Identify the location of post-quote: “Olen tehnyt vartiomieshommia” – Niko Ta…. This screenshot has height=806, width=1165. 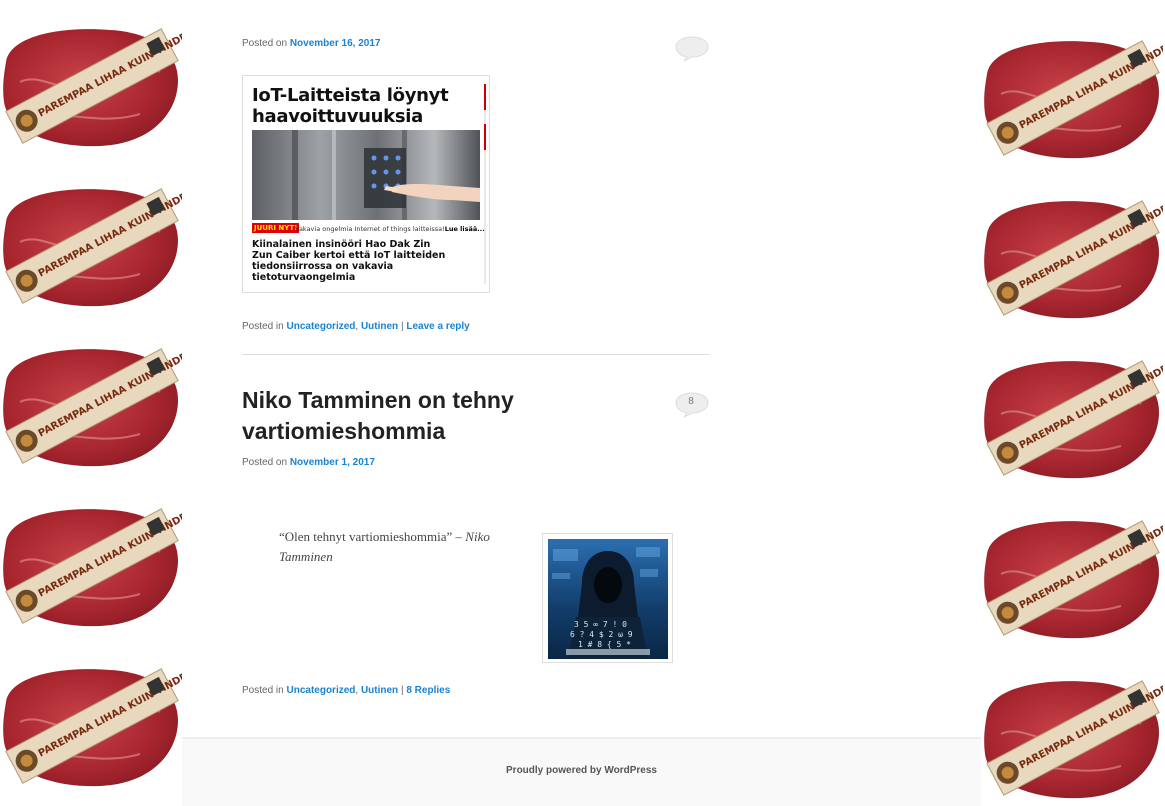
(404, 547).